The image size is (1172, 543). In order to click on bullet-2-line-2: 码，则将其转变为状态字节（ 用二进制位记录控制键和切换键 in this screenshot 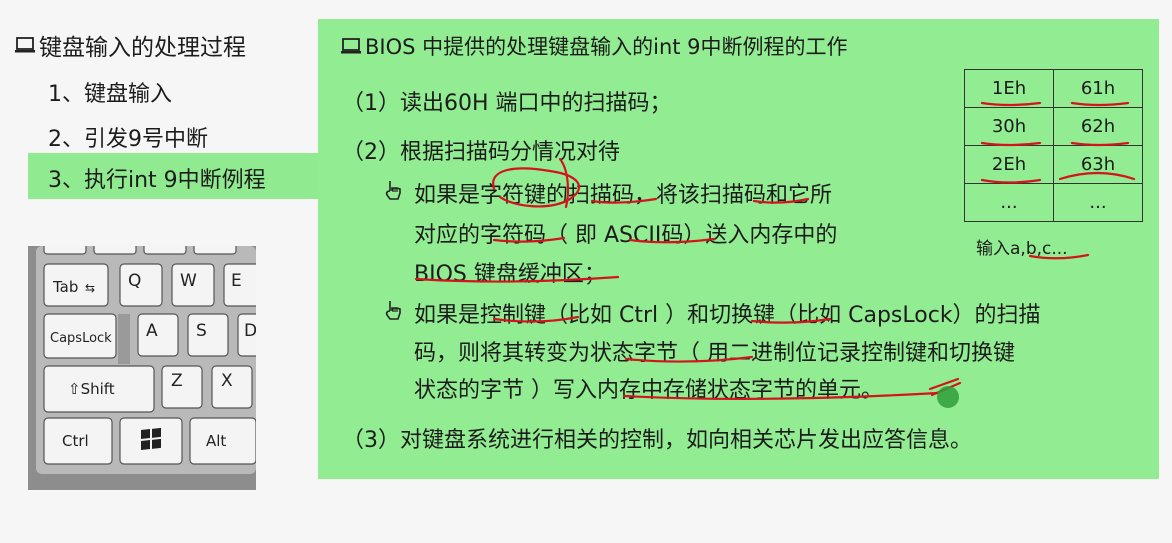, I will do `click(714, 353)`.